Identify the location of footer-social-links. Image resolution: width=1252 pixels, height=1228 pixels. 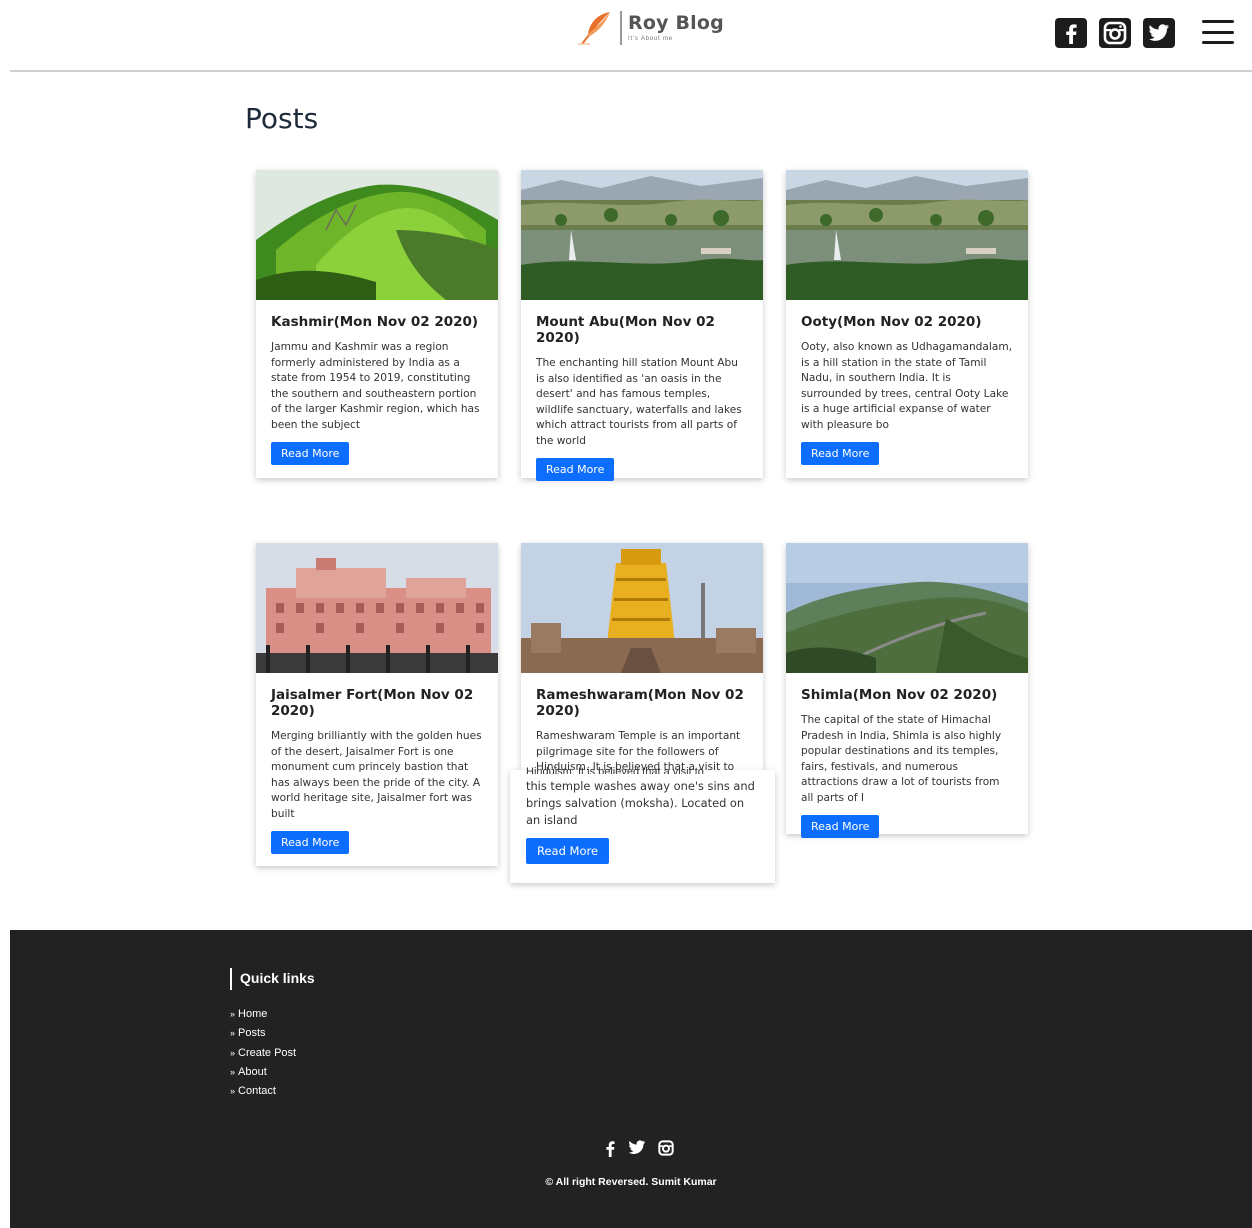
(639, 1151).